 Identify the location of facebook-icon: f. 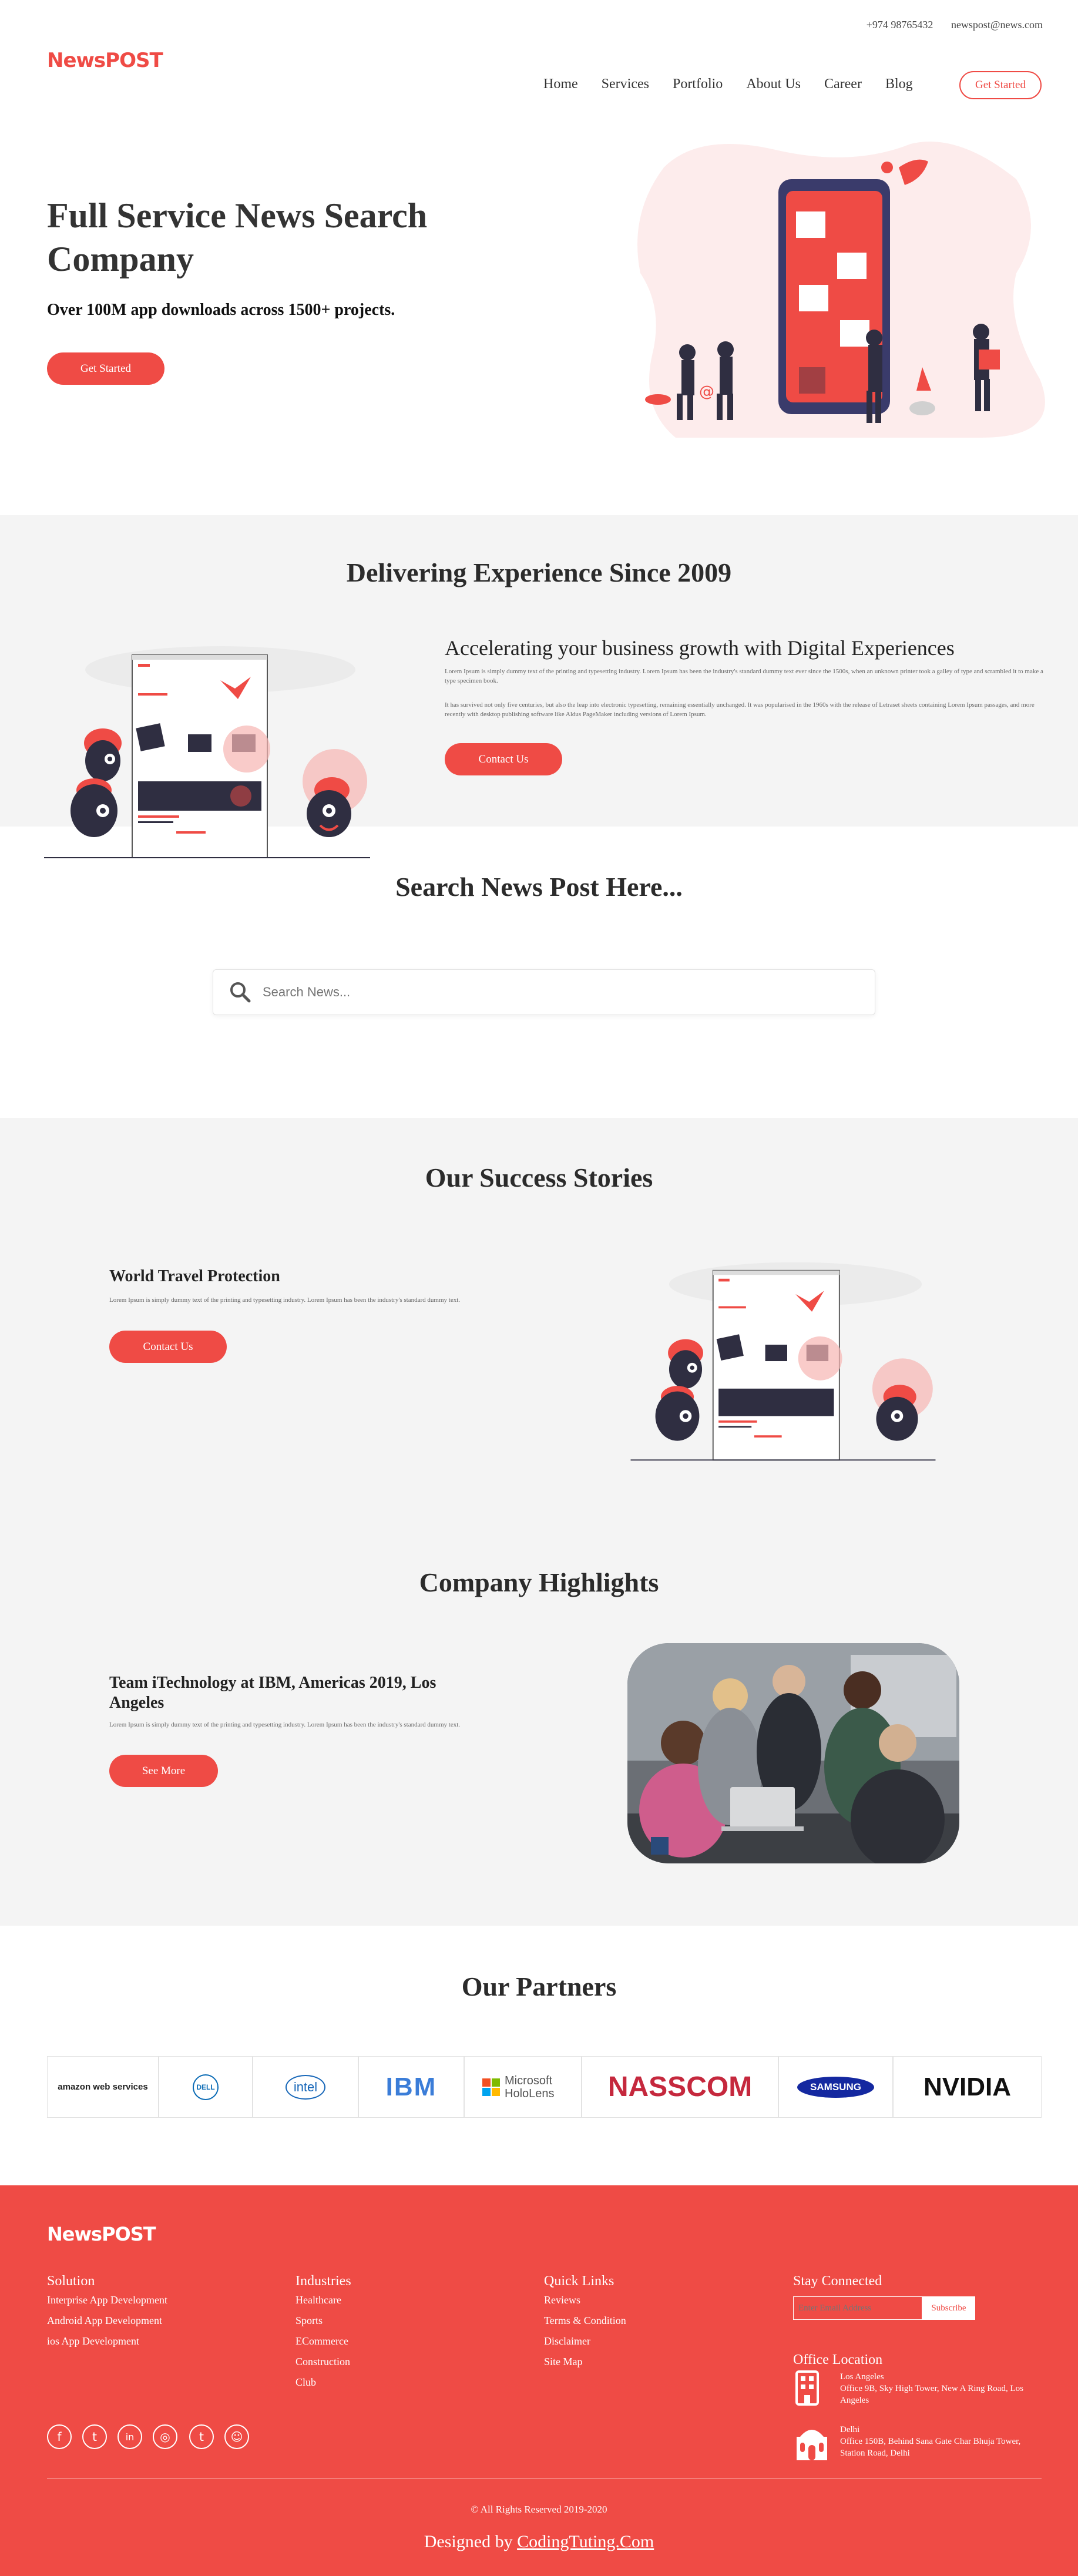
(59, 2437).